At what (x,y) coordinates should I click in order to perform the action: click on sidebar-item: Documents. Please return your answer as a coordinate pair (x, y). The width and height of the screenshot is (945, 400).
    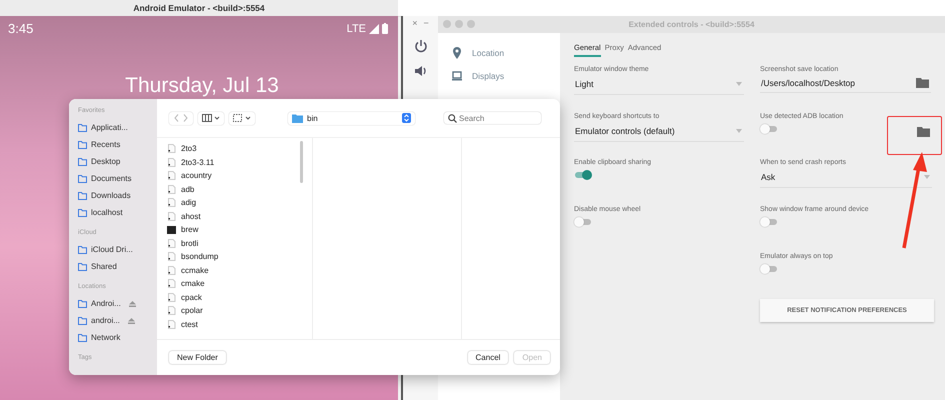
    Looking at the image, I should click on (115, 178).